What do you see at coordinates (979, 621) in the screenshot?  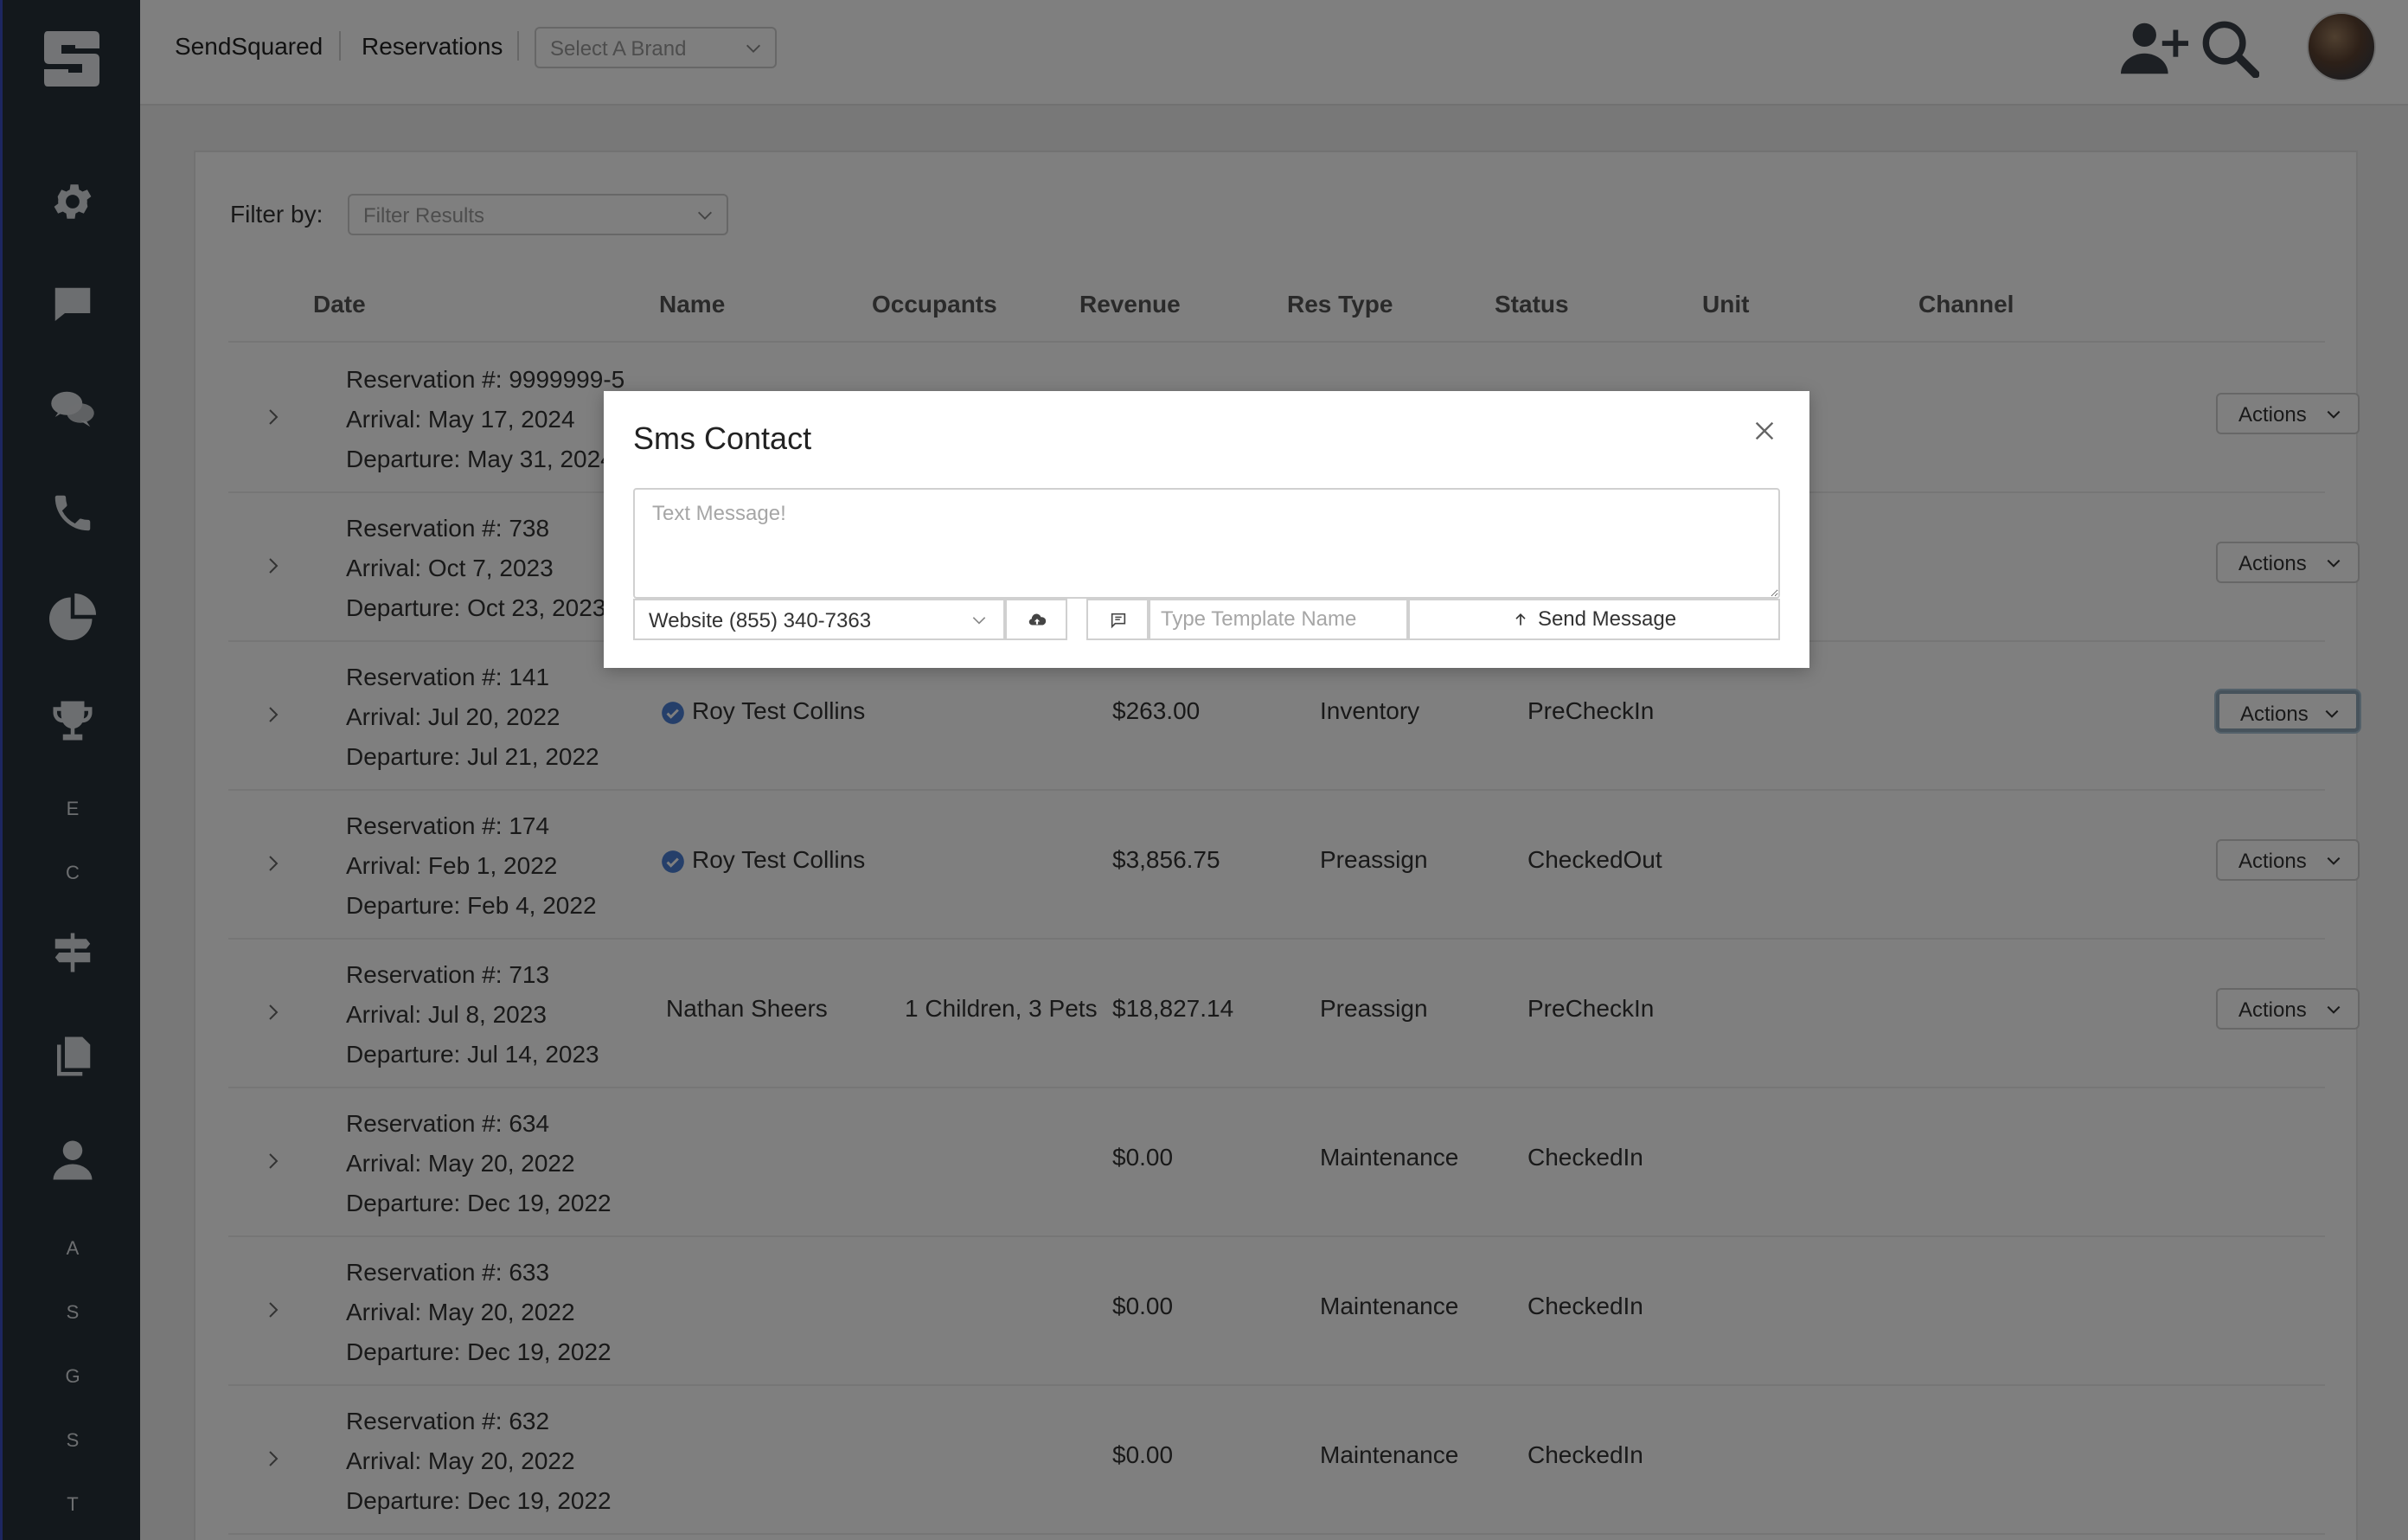 I see `chevron-down-icon` at bounding box center [979, 621].